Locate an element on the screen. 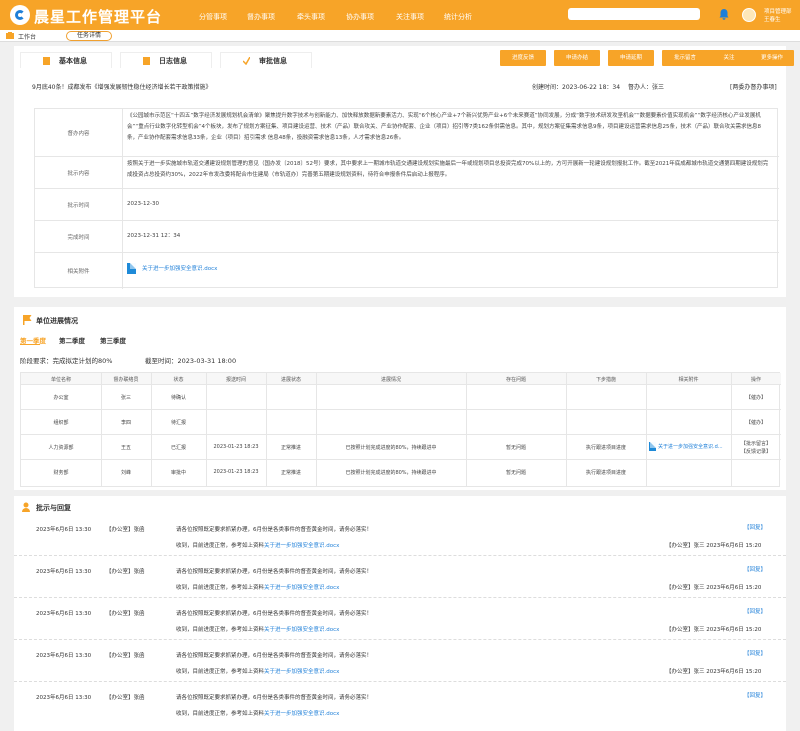 This screenshot has height=731, width=800. progress-feedback-button: 进度反馈 is located at coordinates (523, 58).